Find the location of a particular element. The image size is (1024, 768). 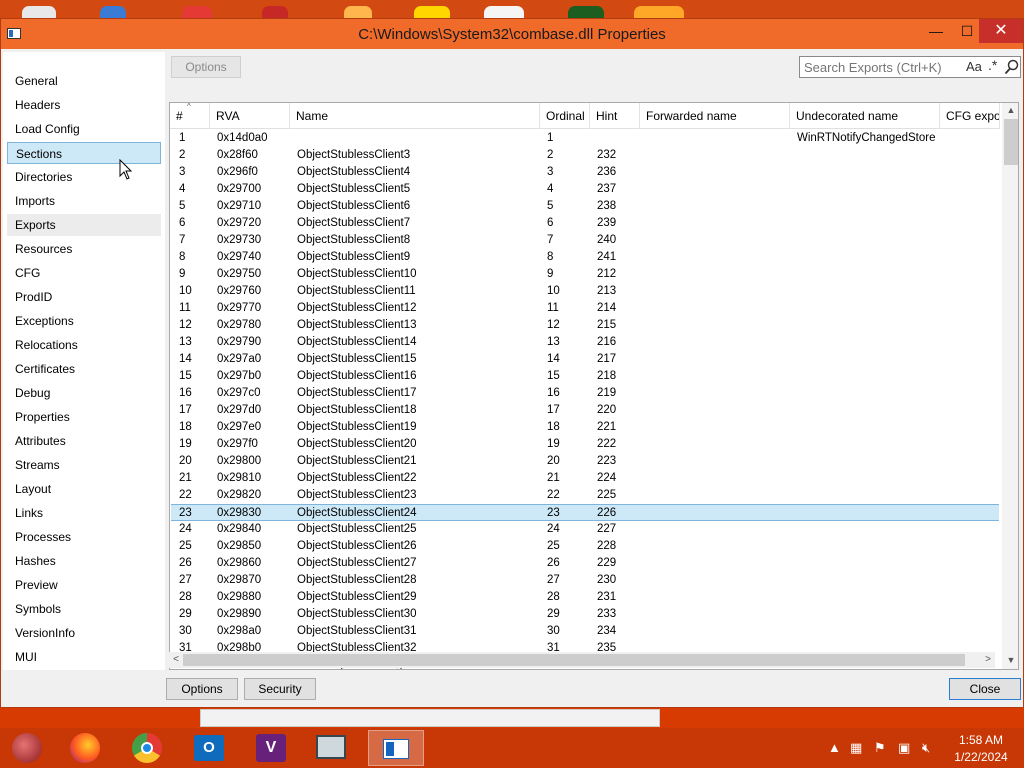

sidebar-item-load-config: Load Config is located at coordinates (84, 129).